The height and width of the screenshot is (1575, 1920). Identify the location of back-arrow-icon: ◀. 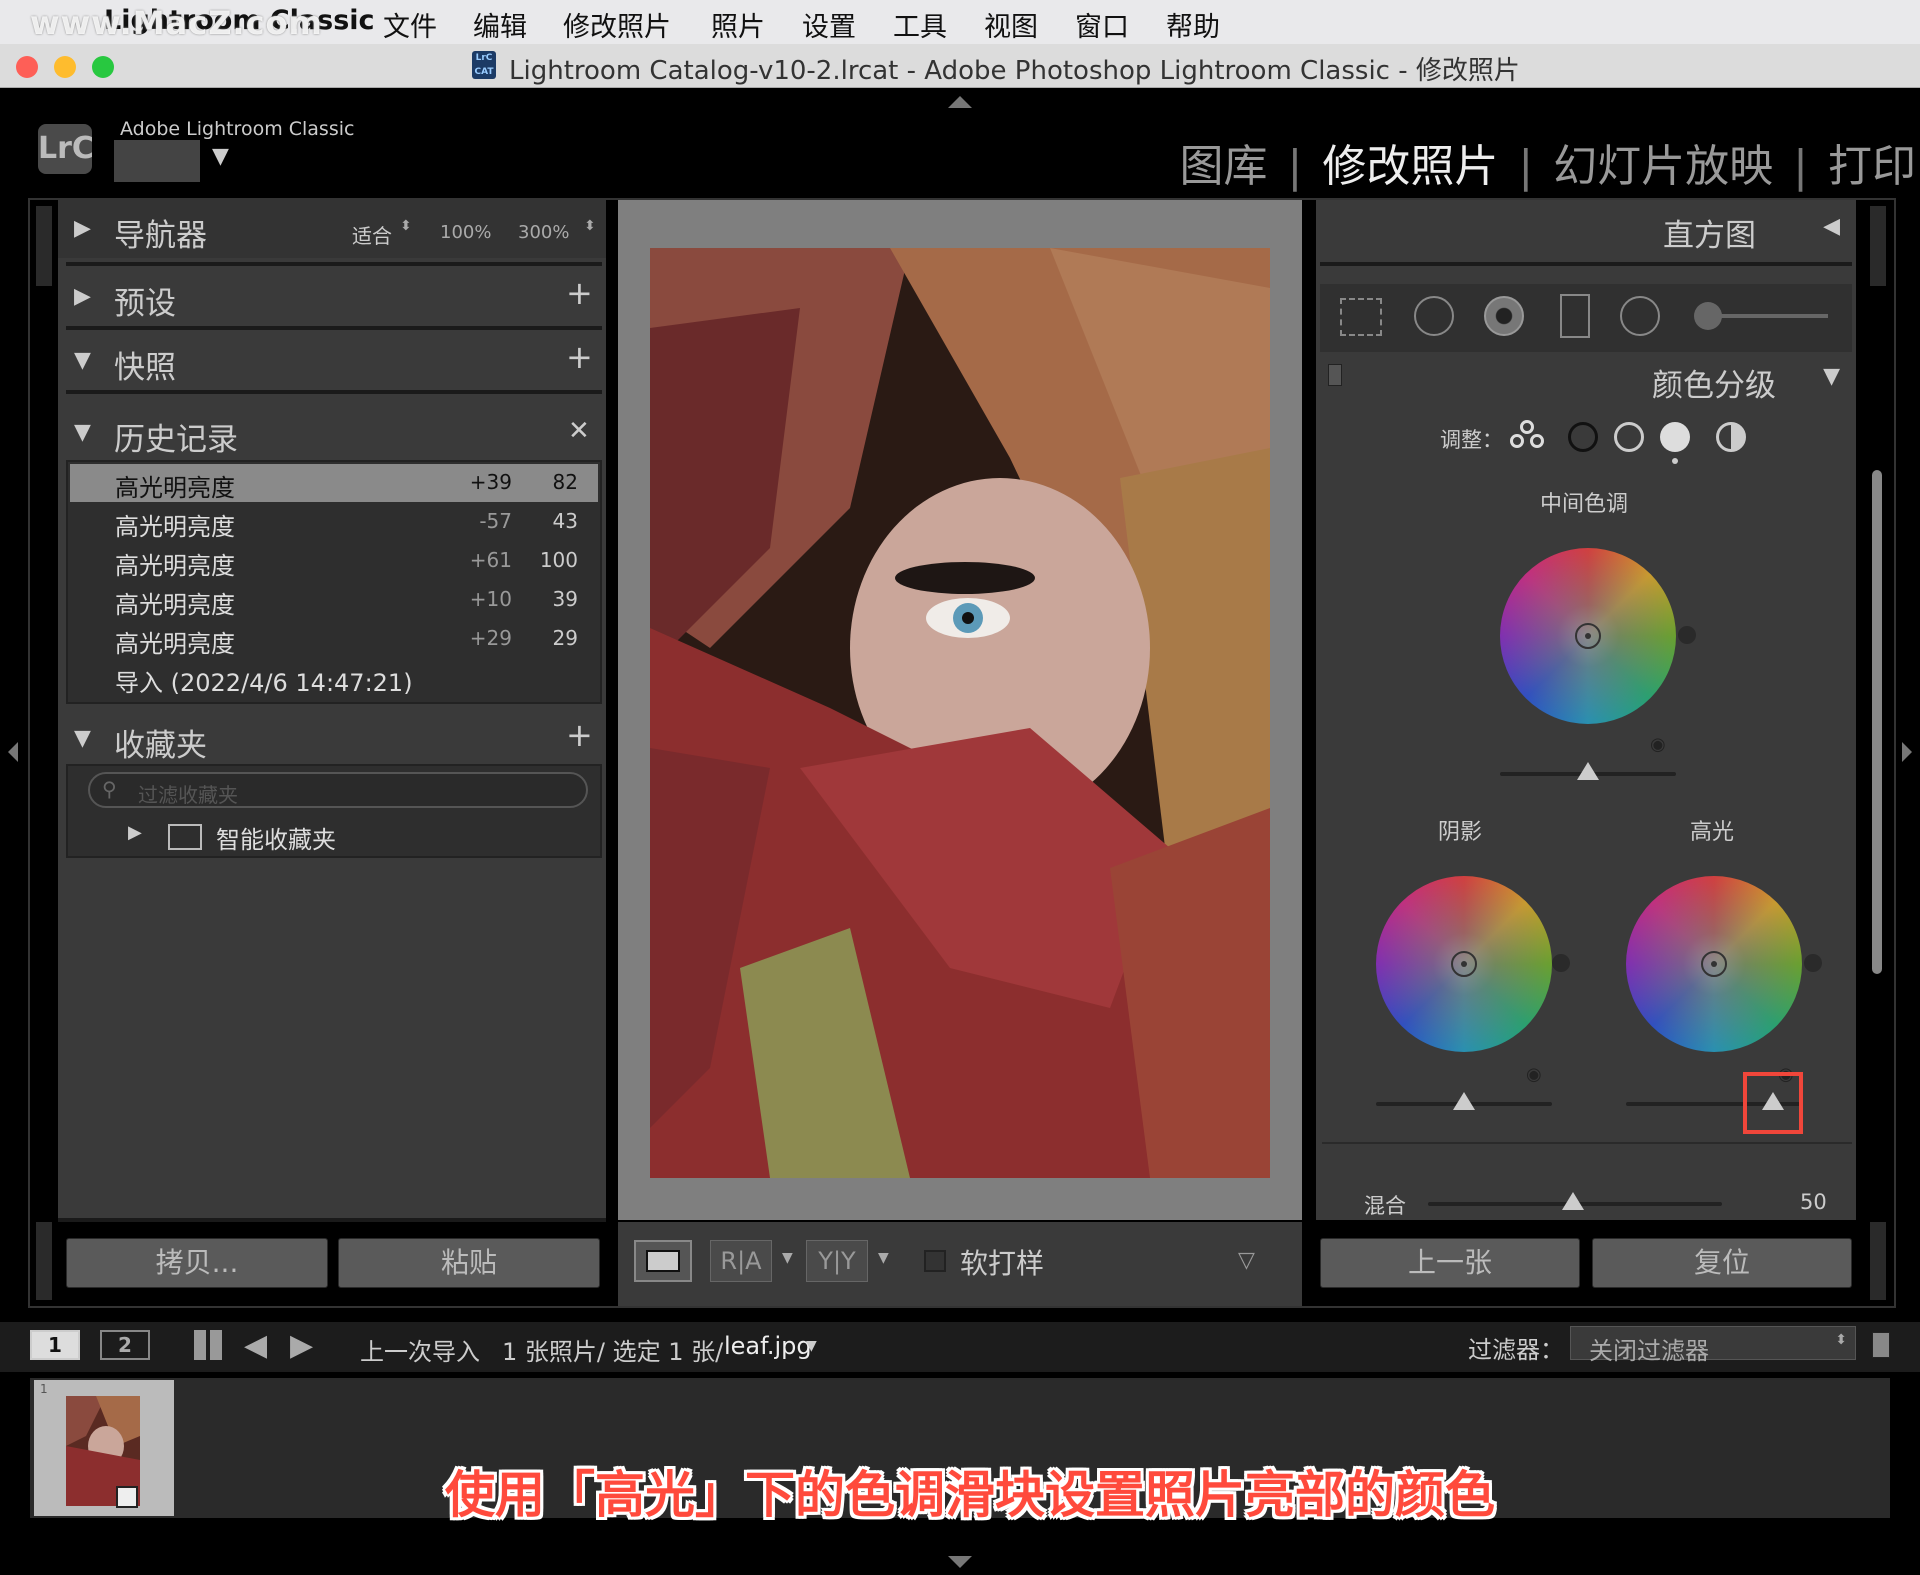
(255, 1345).